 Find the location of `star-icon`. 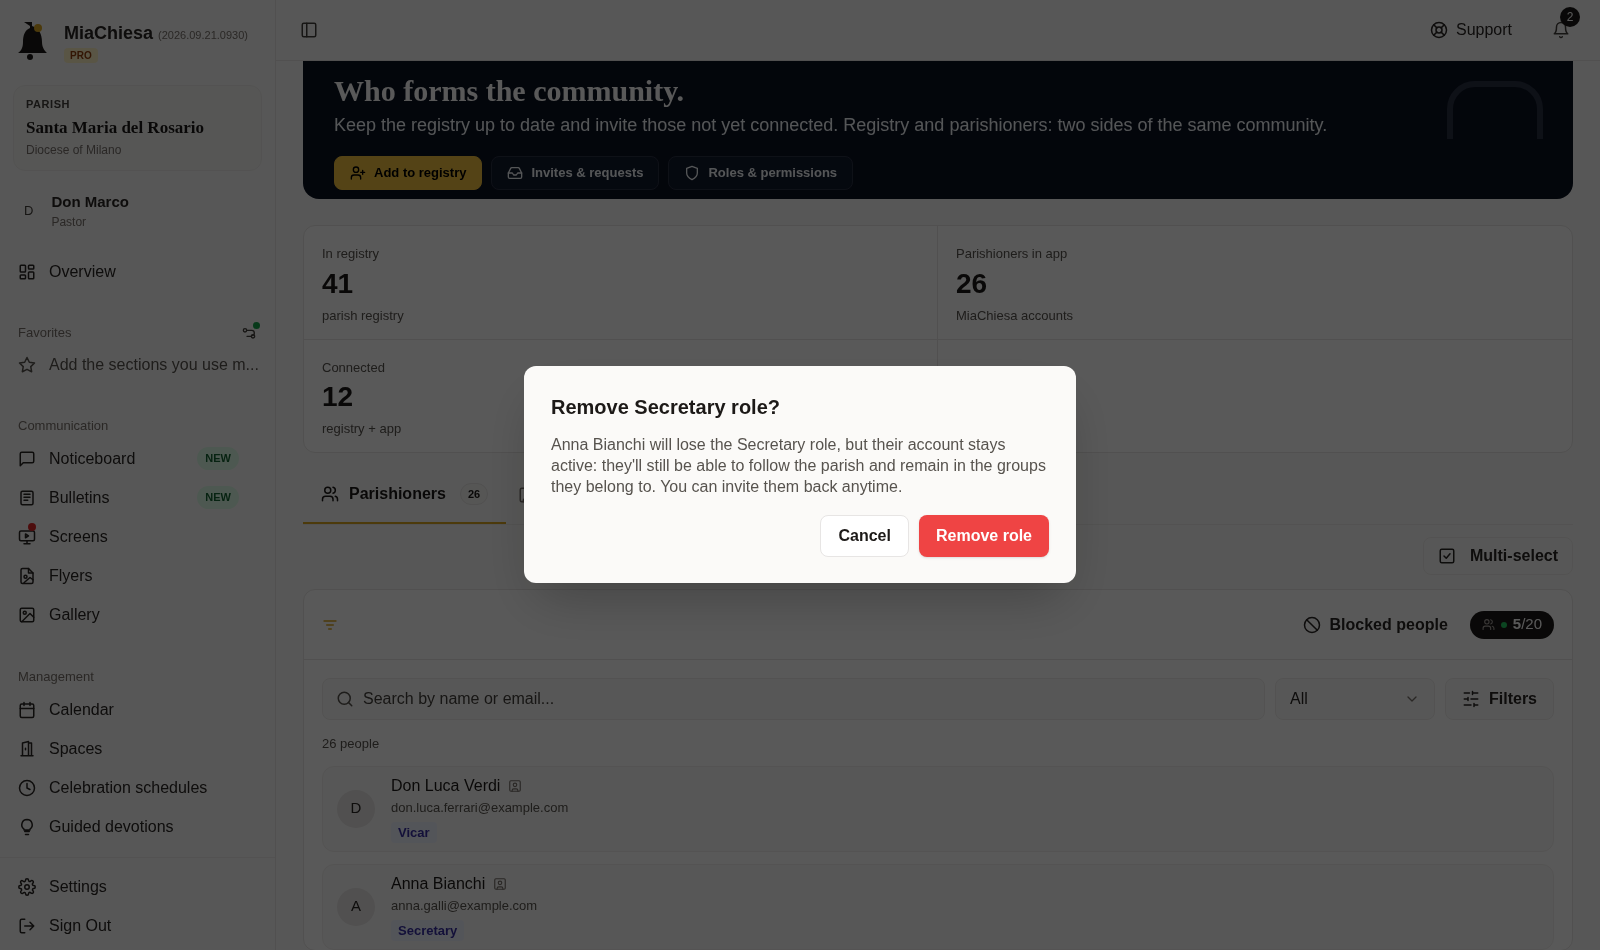

star-icon is located at coordinates (27, 364).